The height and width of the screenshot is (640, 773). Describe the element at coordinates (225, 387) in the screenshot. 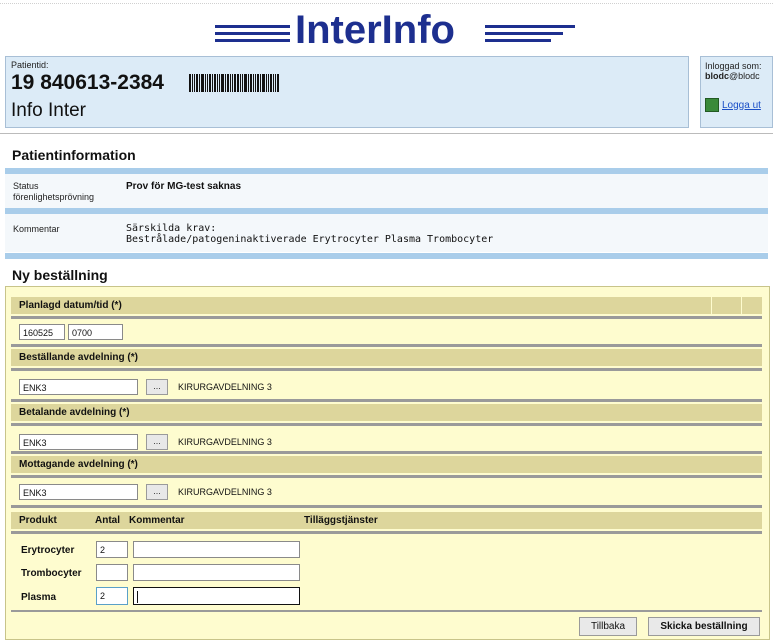

I see `ordering-dept-name: KIRURGAVDELNING 3` at that location.